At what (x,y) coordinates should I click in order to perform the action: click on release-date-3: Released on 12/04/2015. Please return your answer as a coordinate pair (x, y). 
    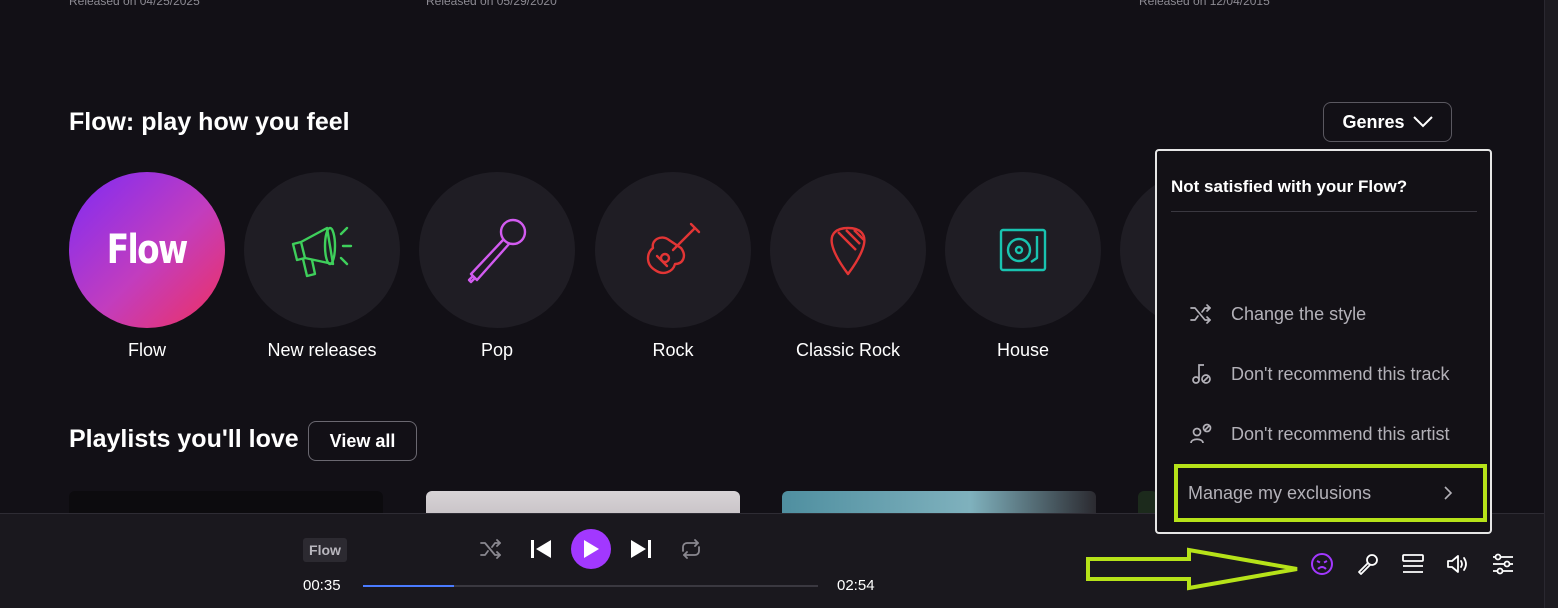
    Looking at the image, I should click on (1204, 4).